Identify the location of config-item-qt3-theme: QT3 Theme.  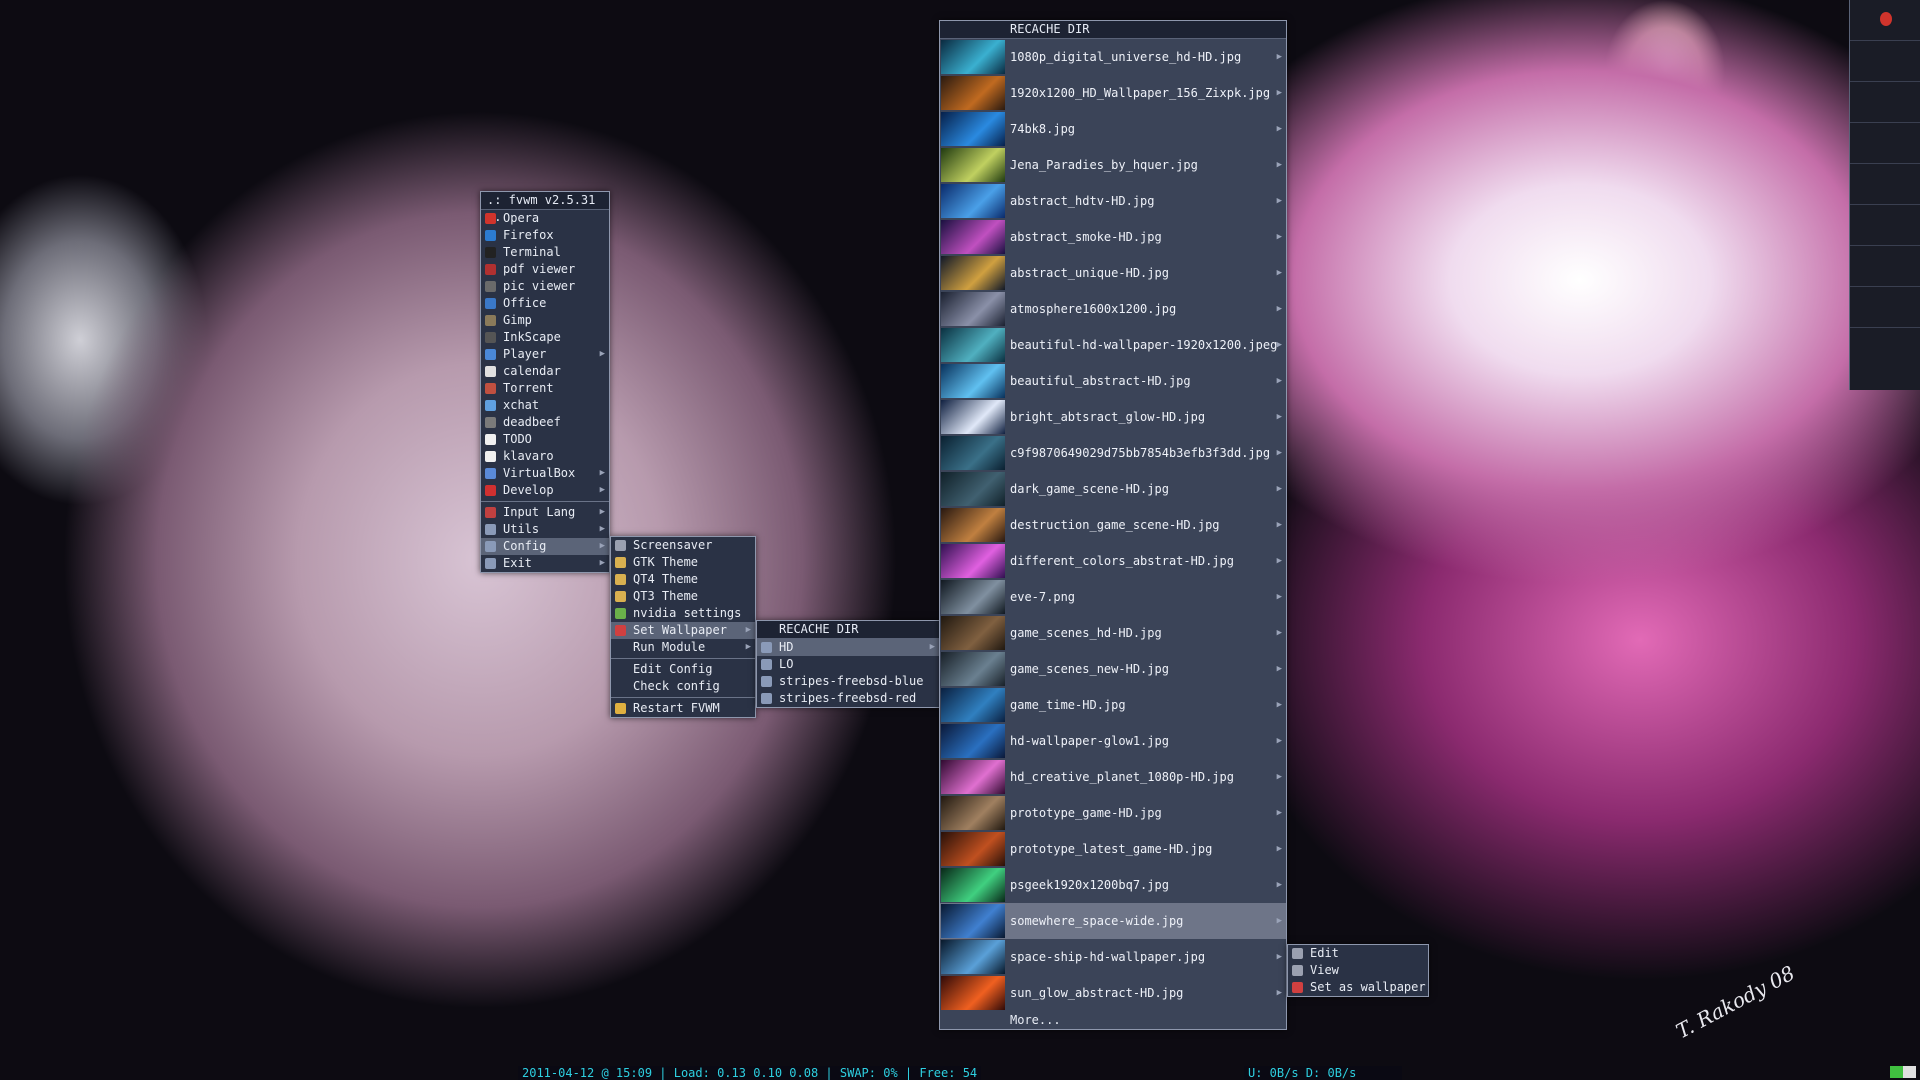
(683, 596).